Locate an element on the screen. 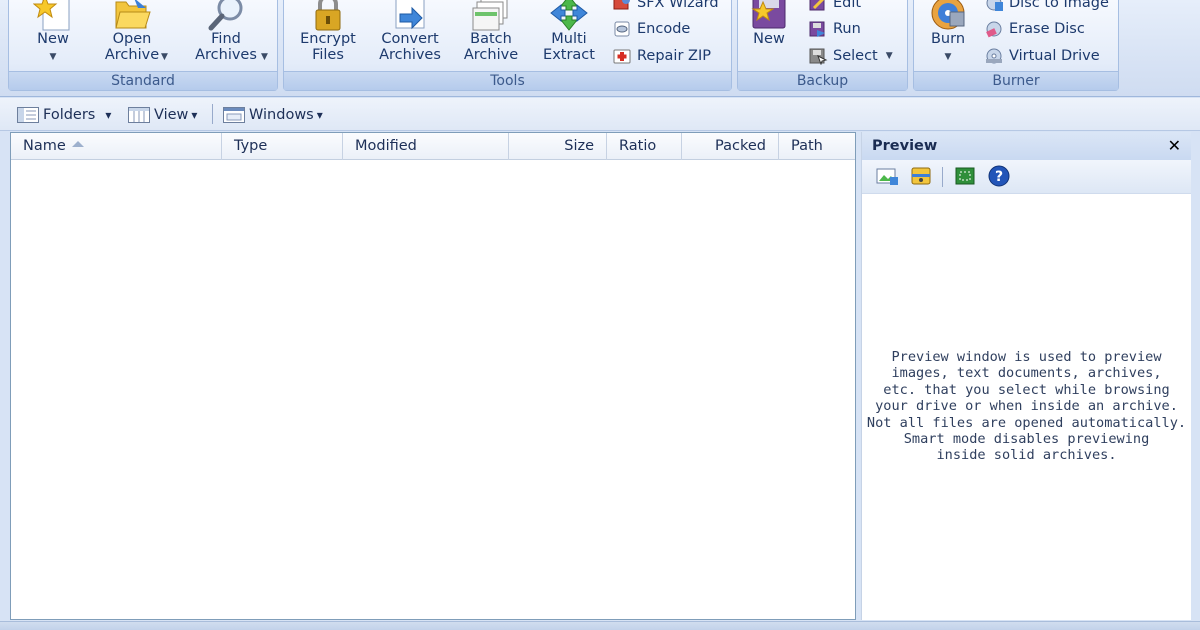 Image resolution: width=1200 pixels, height=630 pixels. encode-button: Encode is located at coordinates (651, 29).